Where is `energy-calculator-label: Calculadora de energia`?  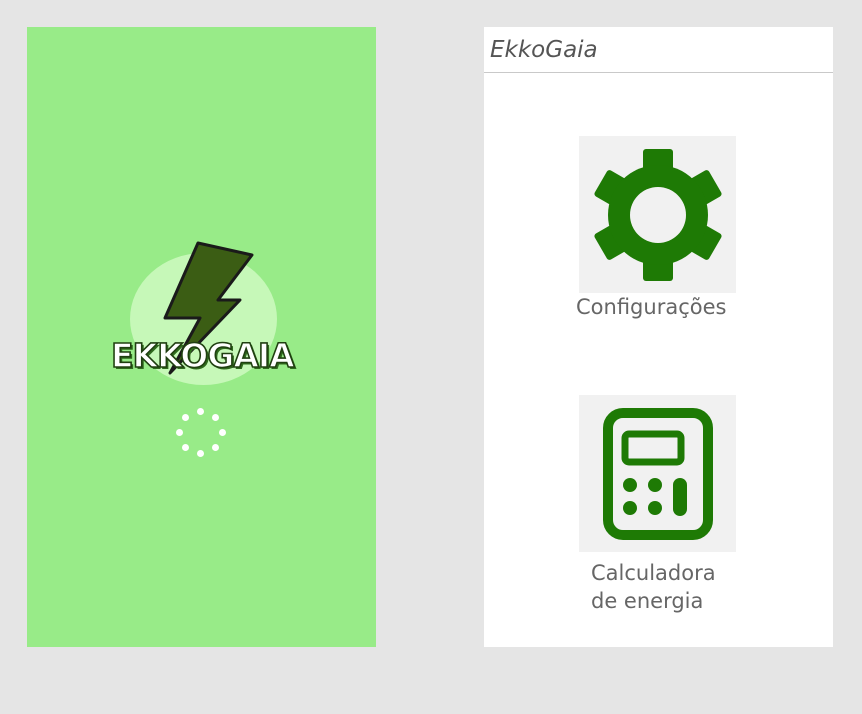 energy-calculator-label: Calculadora de energia is located at coordinates (701, 587).